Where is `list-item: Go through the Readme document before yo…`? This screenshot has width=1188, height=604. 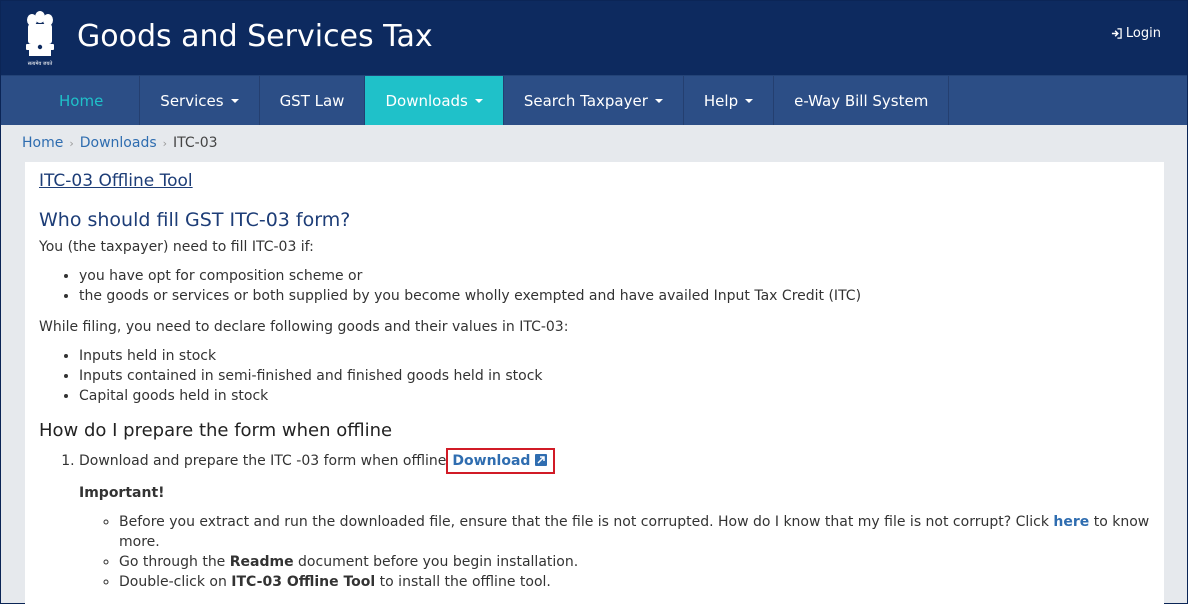 list-item: Go through the Readme document before yo… is located at coordinates (634, 562).